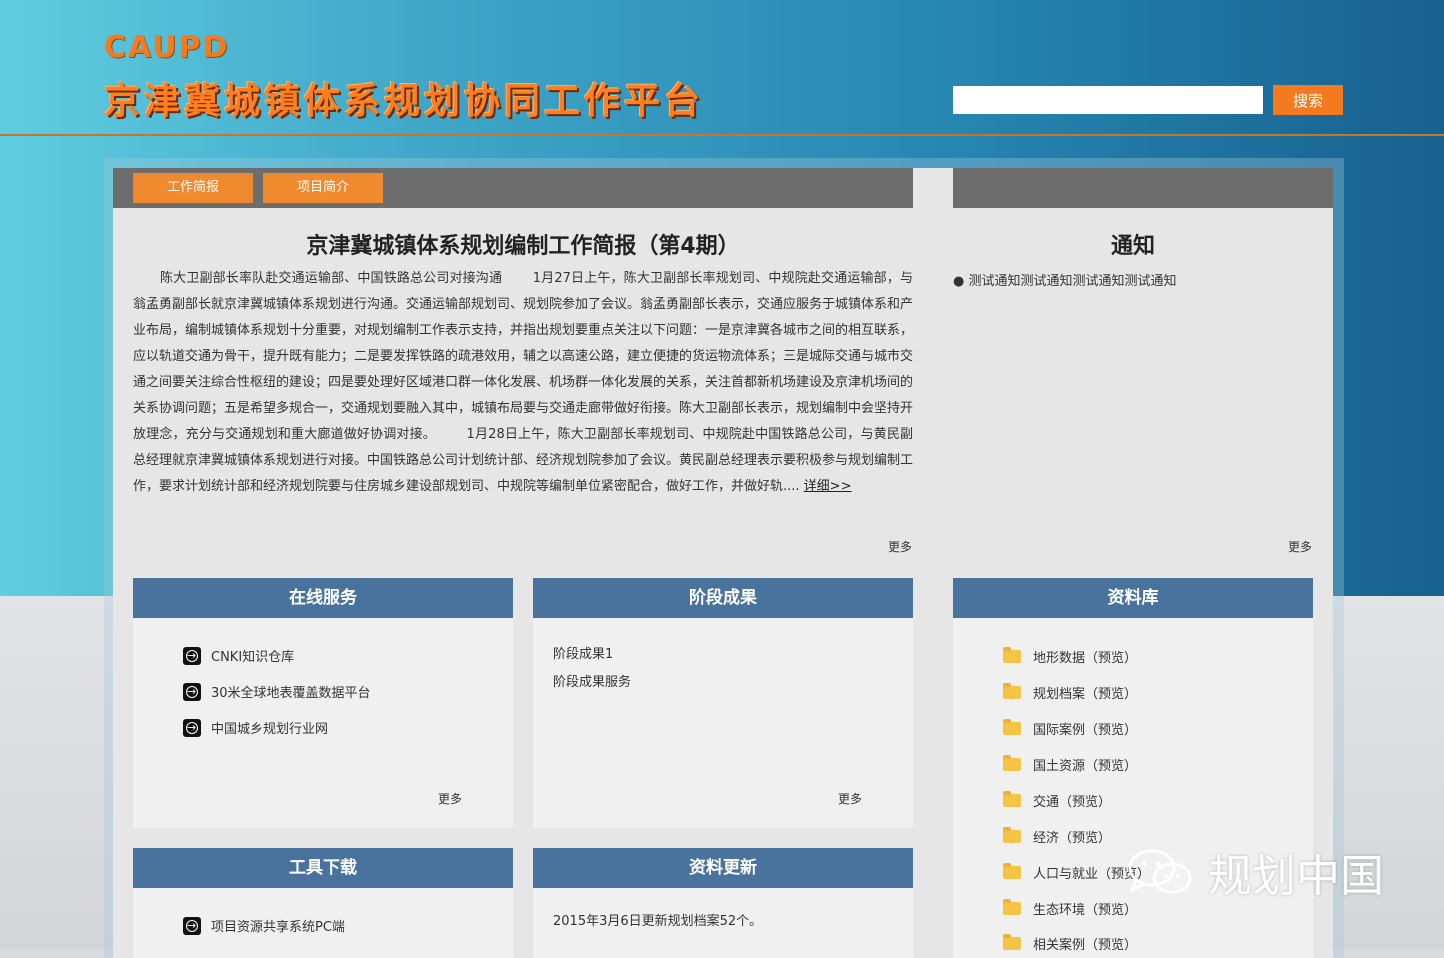 This screenshot has width=1444, height=958. Describe the element at coordinates (404, 101) in the screenshot. I see `site-title: 京津冀城镇体系规划协同工作平台` at that location.